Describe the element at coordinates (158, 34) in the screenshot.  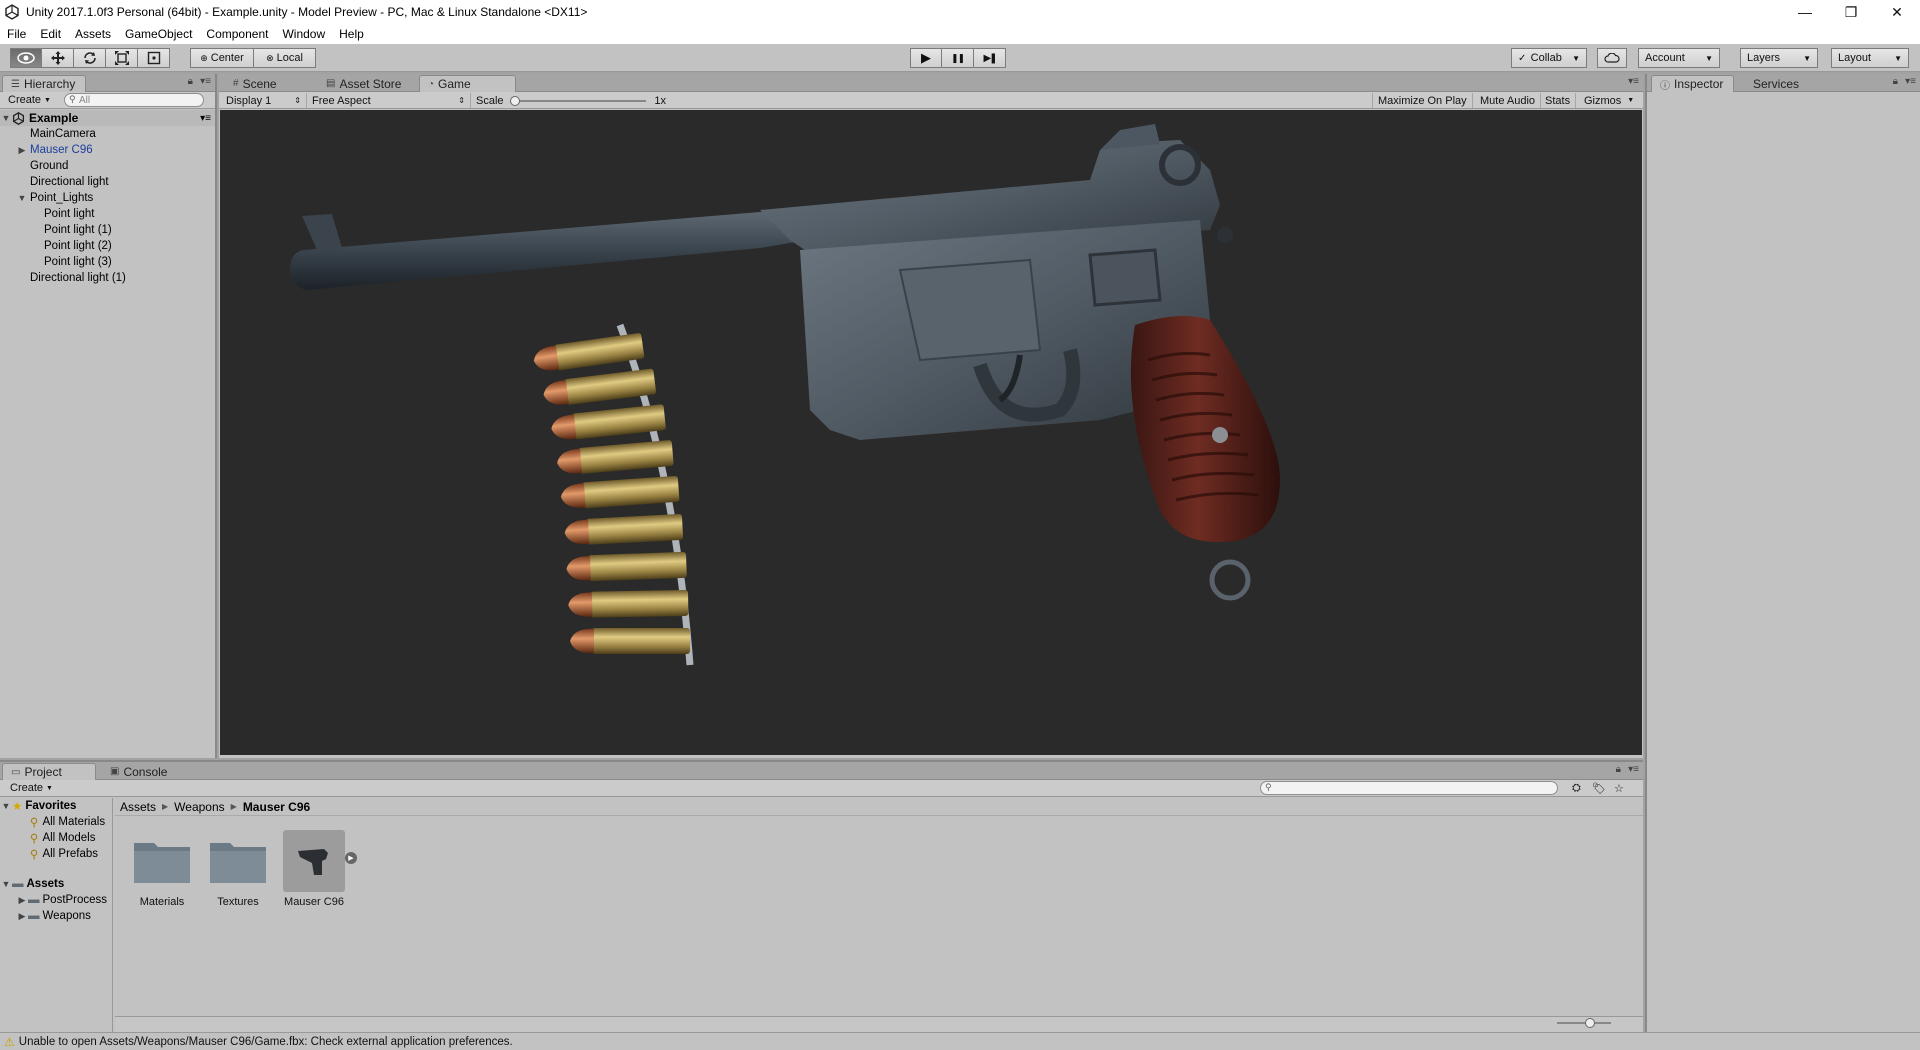
I see `menu-gameobject: GameObject` at that location.